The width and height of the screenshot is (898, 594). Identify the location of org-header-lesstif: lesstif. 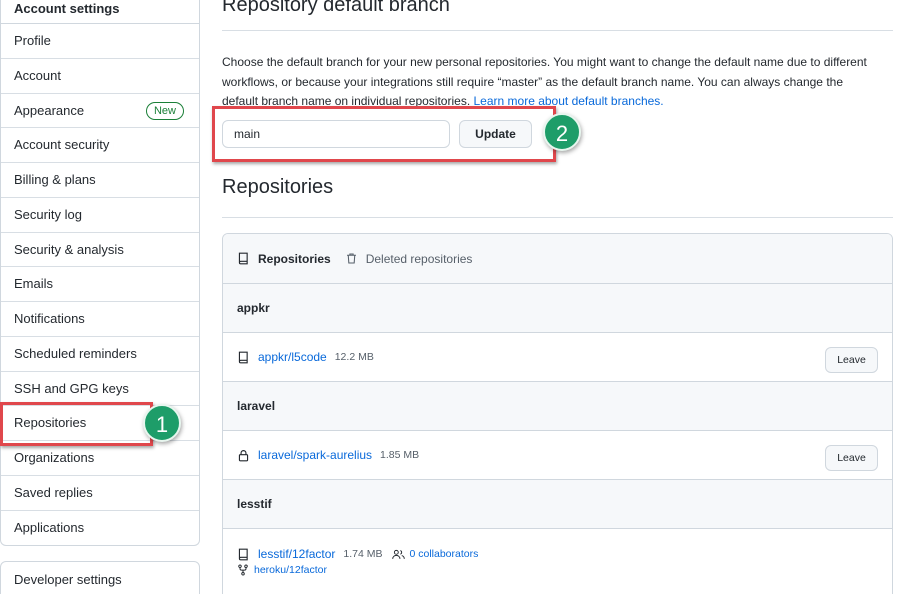
(557, 504).